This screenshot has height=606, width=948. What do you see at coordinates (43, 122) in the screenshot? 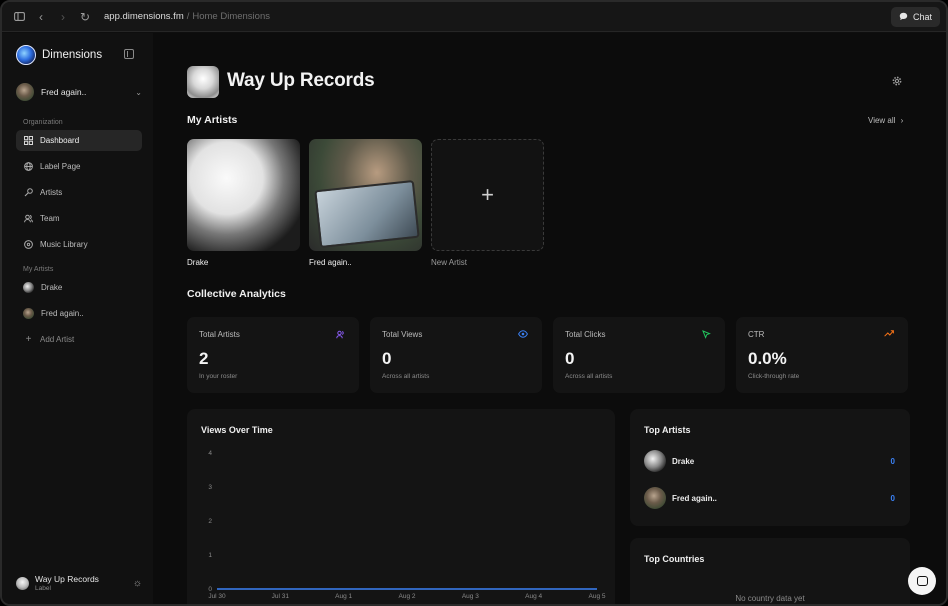
I see `organization-label: Organization` at bounding box center [43, 122].